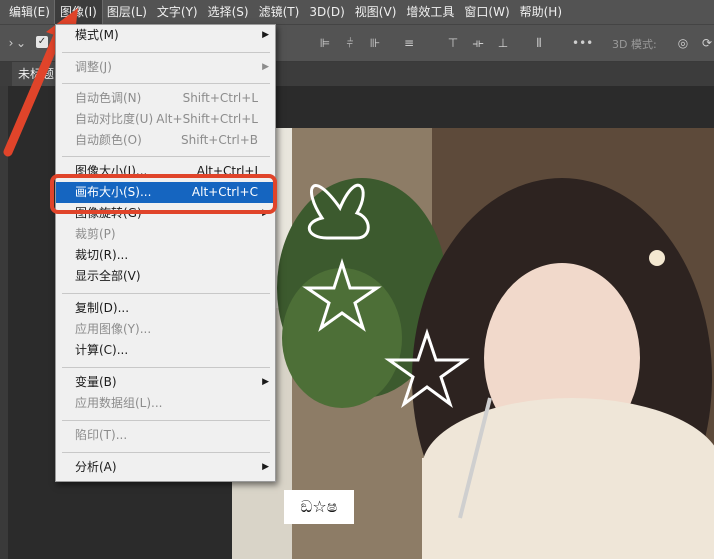 The image size is (714, 559). Describe the element at coordinates (42, 42) in the screenshot. I see `checkbox-icon: ✓` at that location.